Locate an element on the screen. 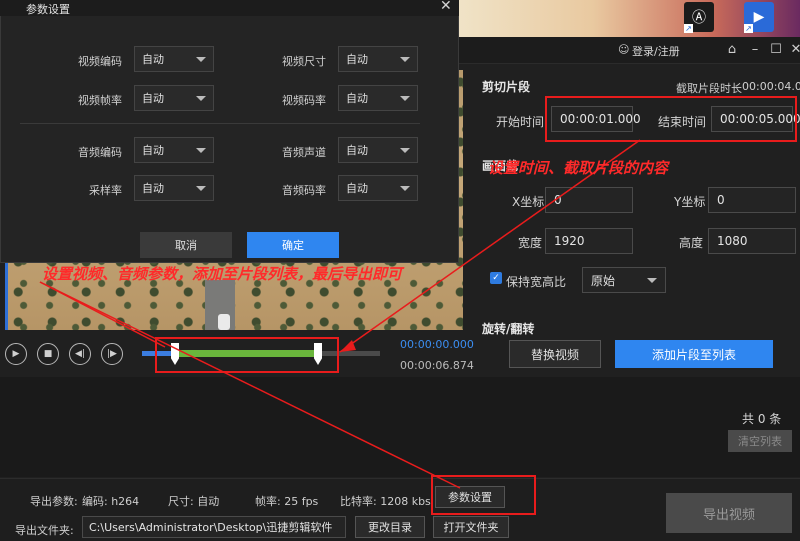 This screenshot has width=800, height=541. arrow-timeline-line is located at coordinates (102, 314).